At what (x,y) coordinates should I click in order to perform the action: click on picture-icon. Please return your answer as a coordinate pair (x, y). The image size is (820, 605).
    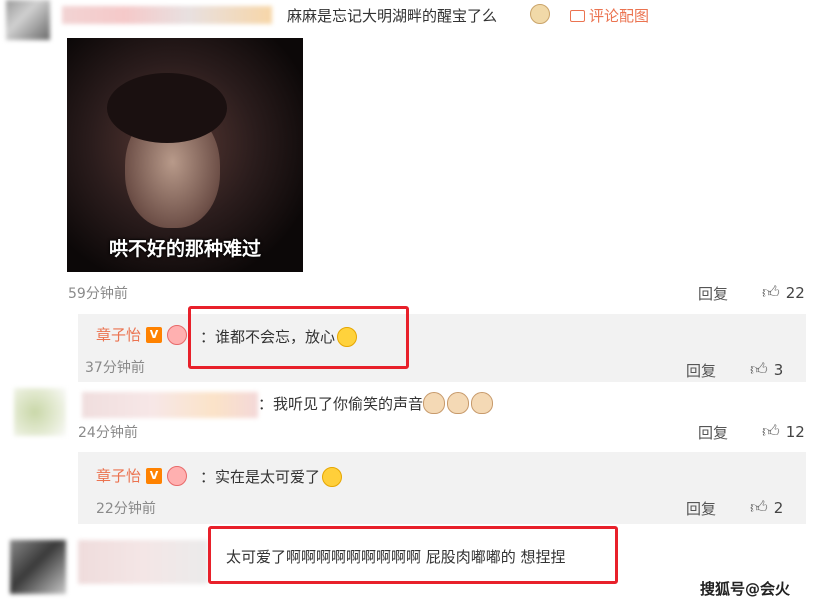
    Looking at the image, I should click on (577, 15).